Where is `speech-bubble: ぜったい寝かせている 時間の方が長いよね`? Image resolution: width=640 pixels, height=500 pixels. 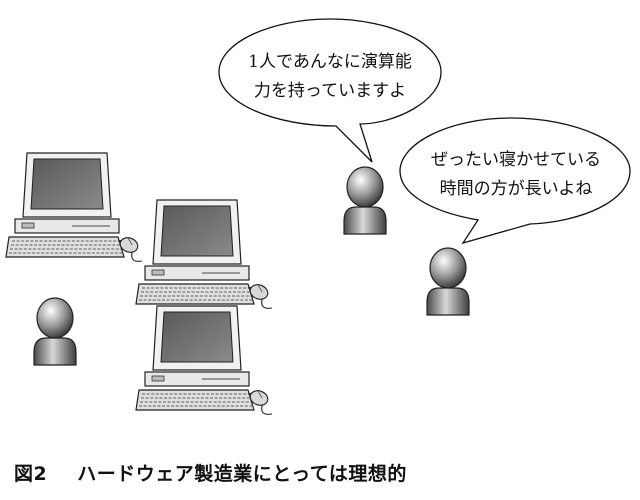
speech-bubble: ぜったい寝かせている 時間の方が長いよね is located at coordinates (515, 181).